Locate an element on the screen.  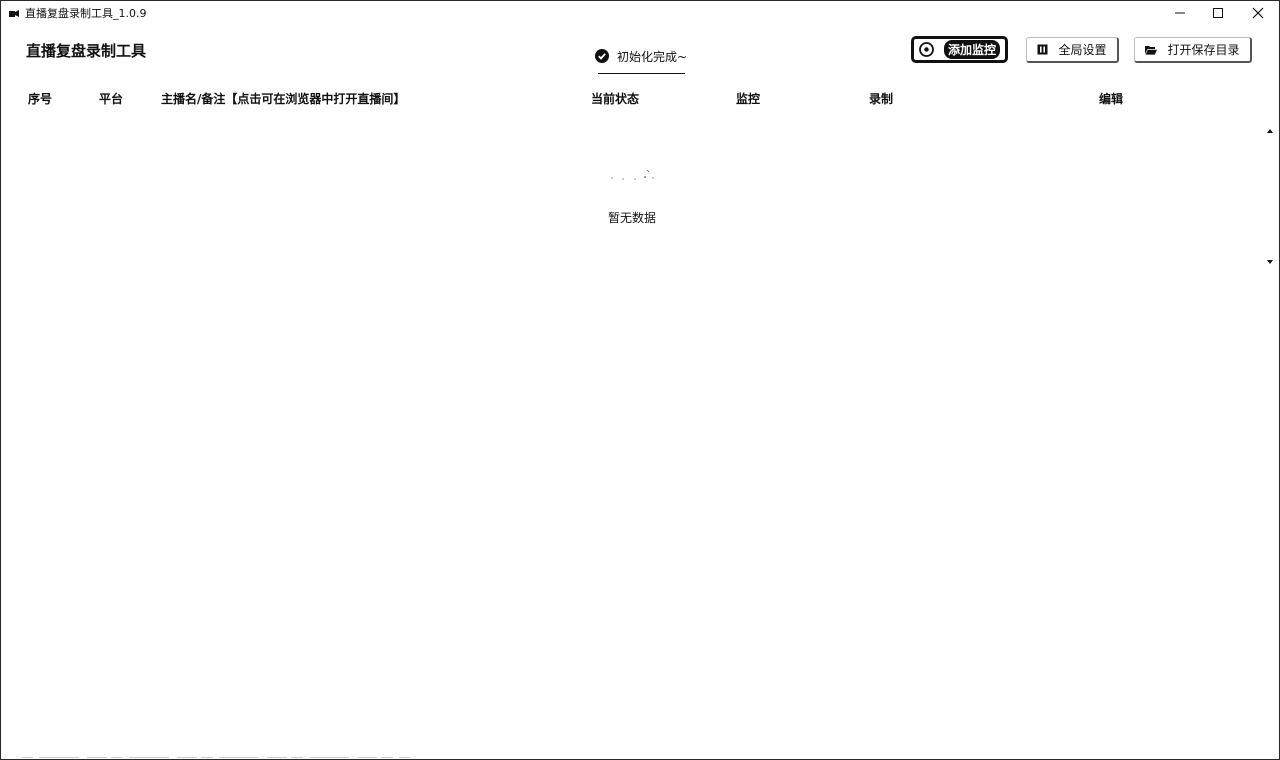
maximize-button is located at coordinates (1218, 13).